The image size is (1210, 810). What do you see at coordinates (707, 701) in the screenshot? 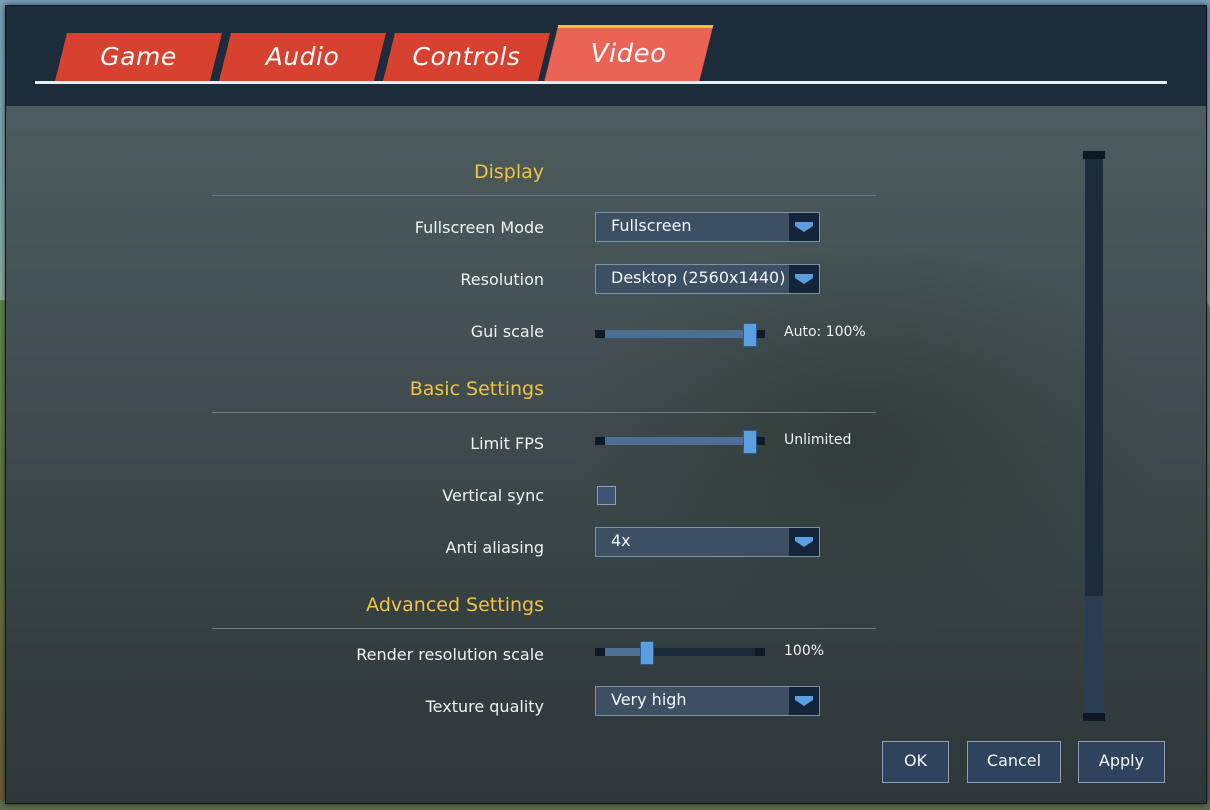
I see `texture-quality-dropdown: Very high` at bounding box center [707, 701].